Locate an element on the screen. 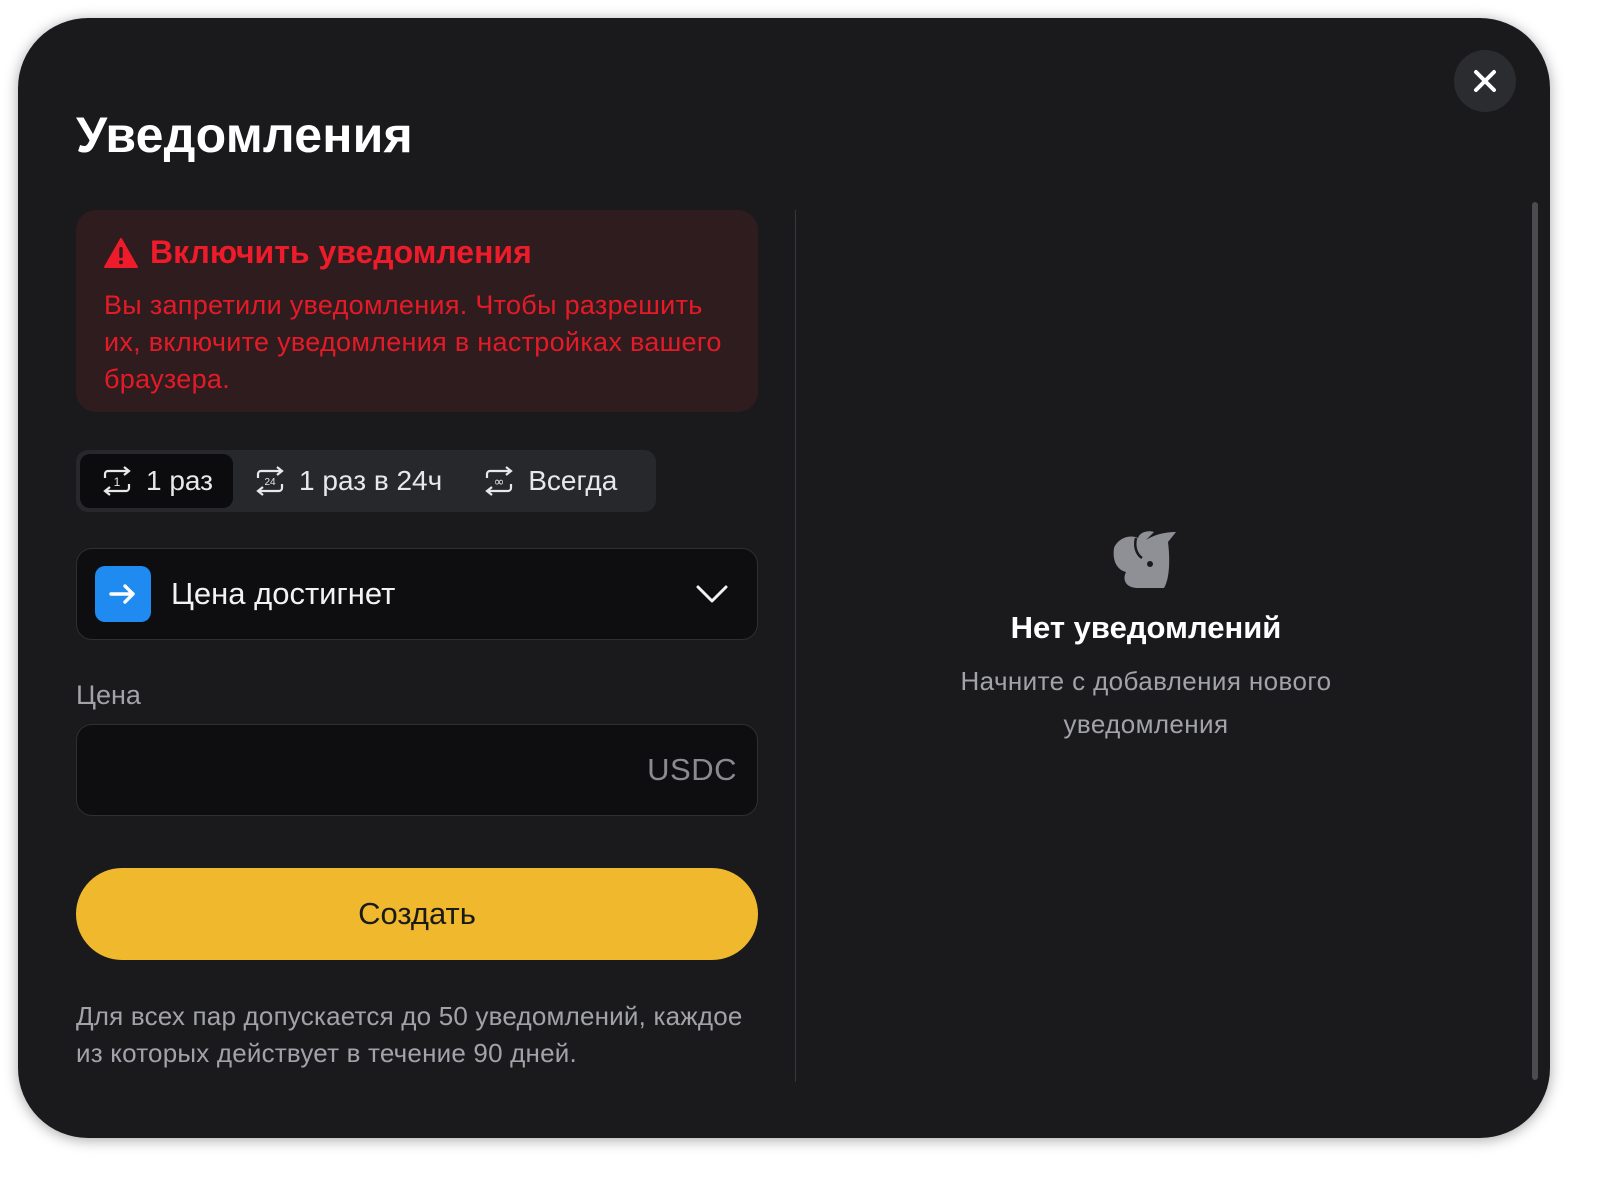 The height and width of the screenshot is (1181, 1600). empty-subtitle: Начните с добавления нового уведомления is located at coordinates (1146, 702).